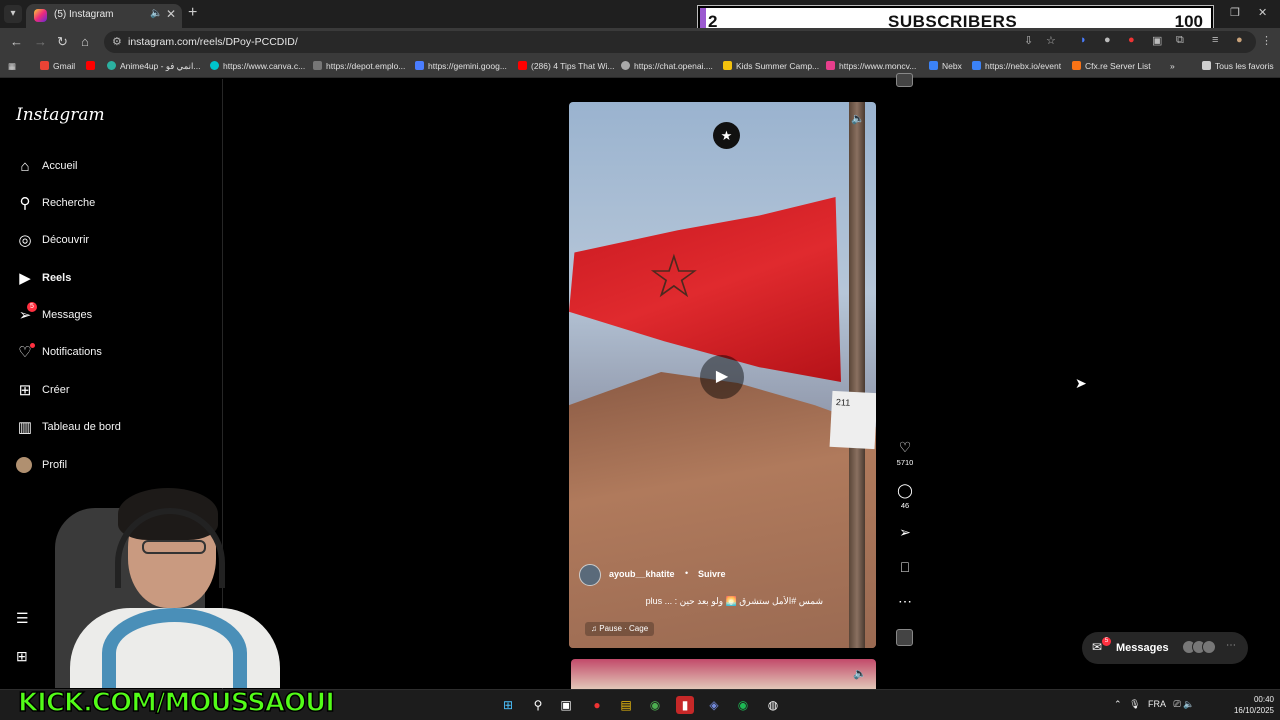 The height and width of the screenshot is (720, 1280). I want to click on obs-icon: ◍, so click(773, 705).